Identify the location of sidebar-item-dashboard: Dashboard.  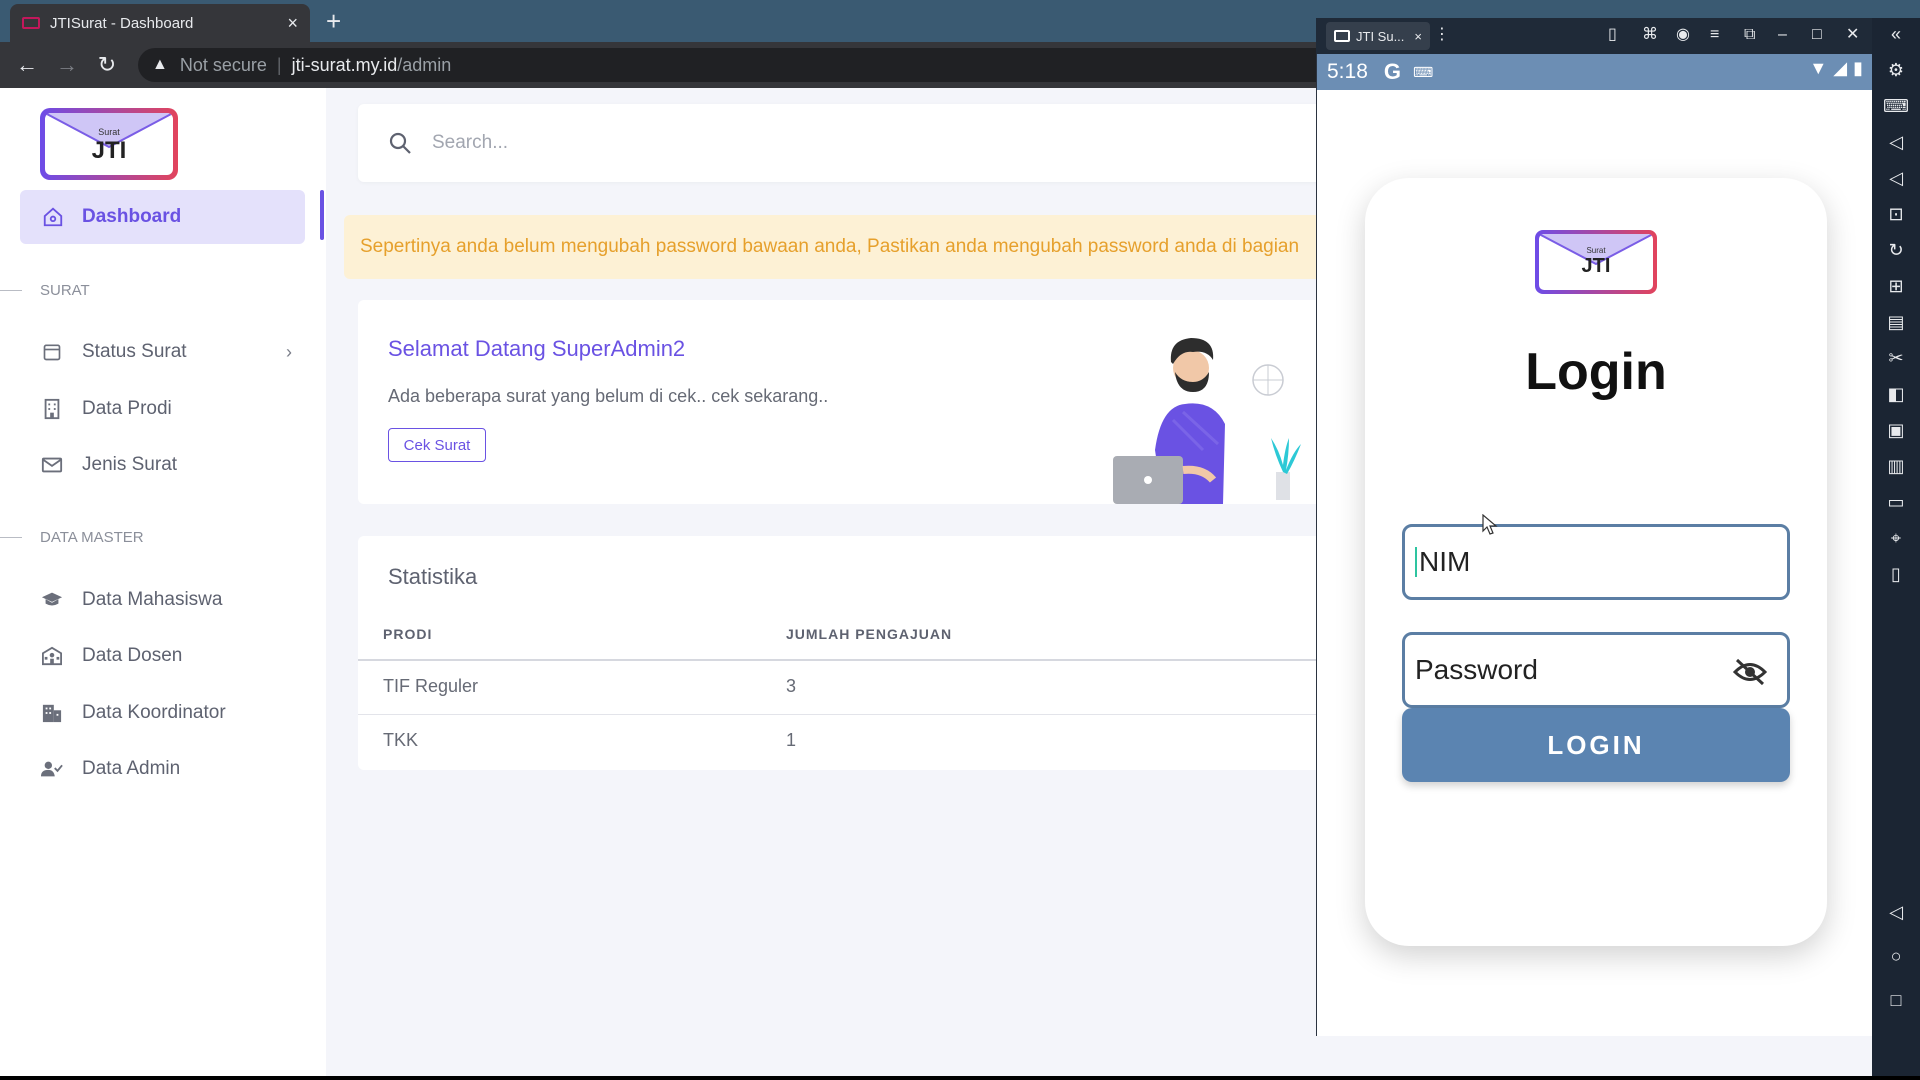
(162, 217).